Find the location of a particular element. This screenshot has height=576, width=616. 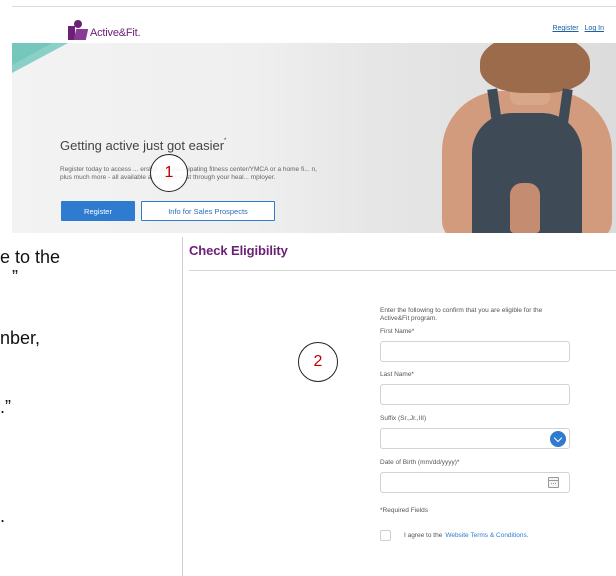

activefit-logo-icon is located at coordinates (78, 30).